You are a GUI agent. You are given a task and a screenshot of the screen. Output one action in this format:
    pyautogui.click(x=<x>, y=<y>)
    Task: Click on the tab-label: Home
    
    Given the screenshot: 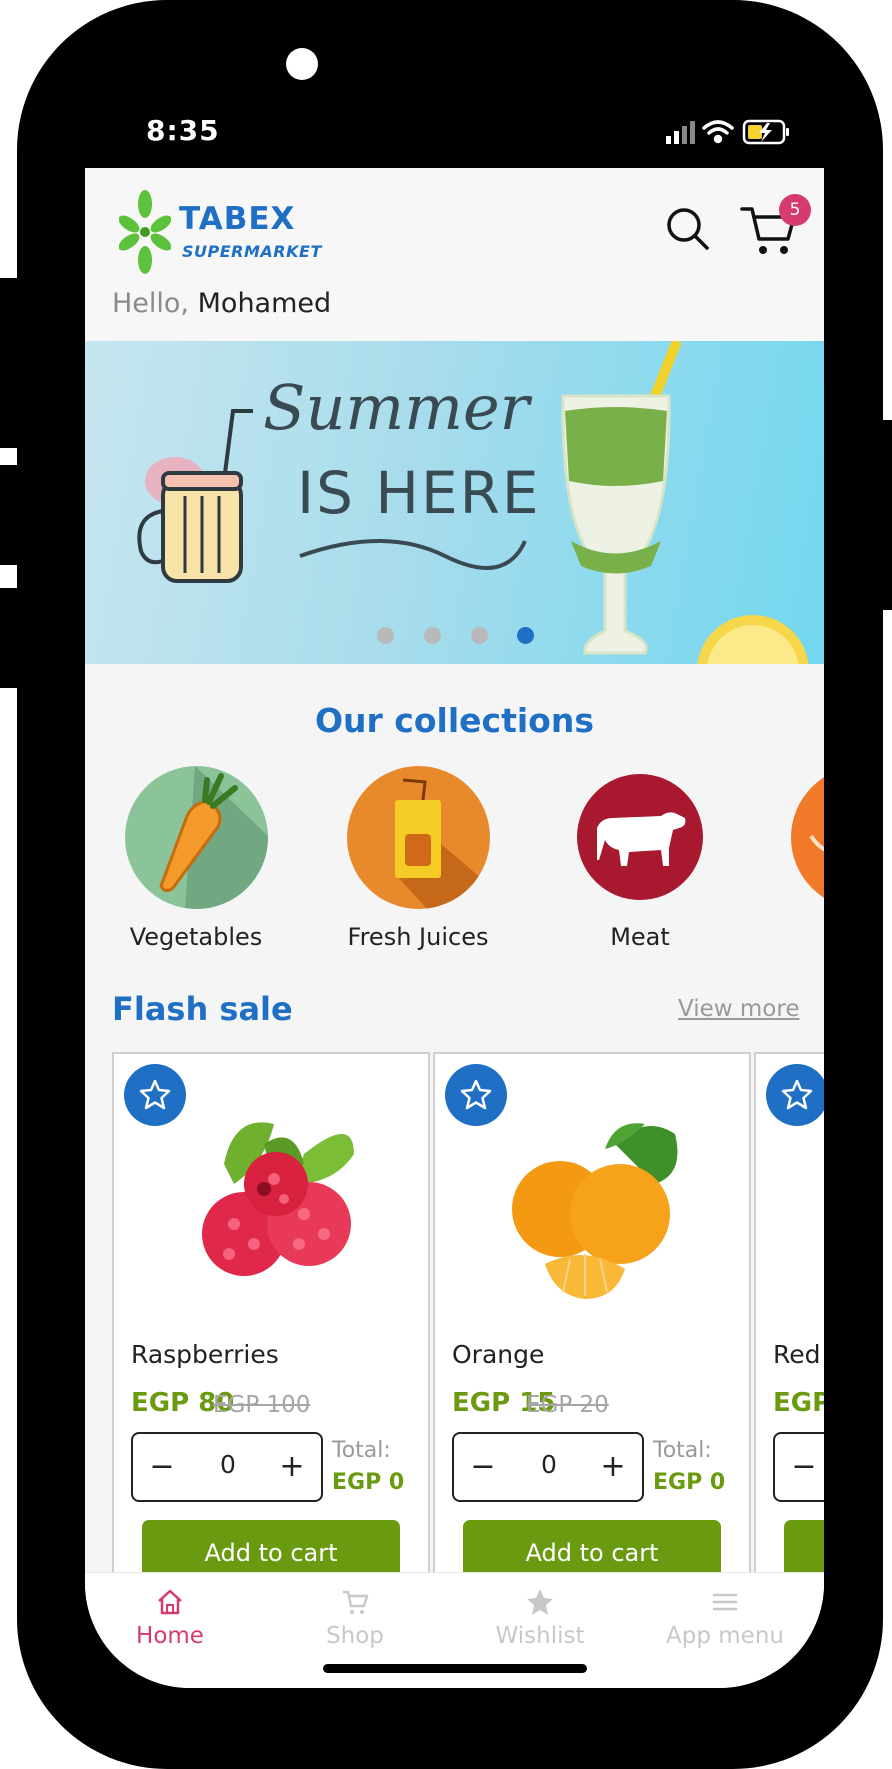 What is the action you would take?
    pyautogui.click(x=170, y=1636)
    